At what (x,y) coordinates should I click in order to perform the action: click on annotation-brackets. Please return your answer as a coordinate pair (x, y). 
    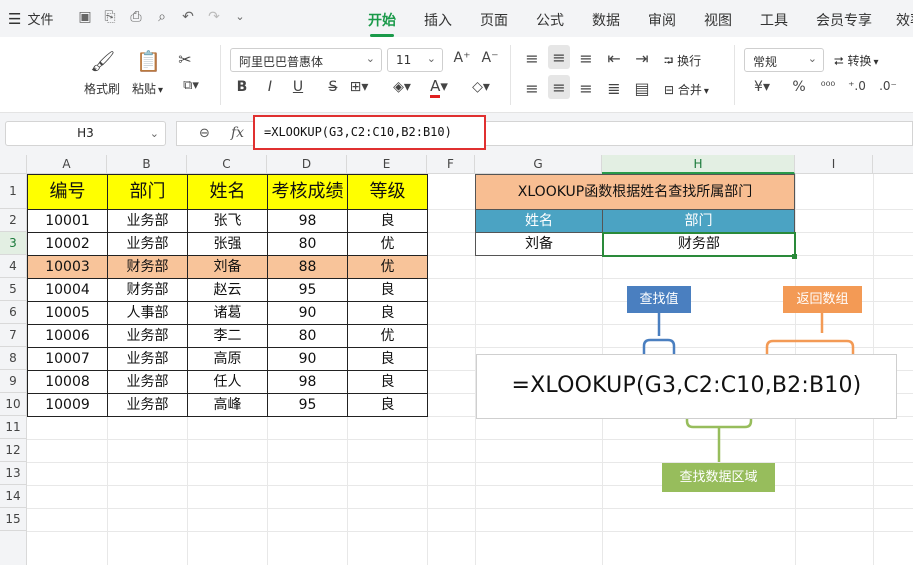
    Looking at the image, I should click on (748, 387).